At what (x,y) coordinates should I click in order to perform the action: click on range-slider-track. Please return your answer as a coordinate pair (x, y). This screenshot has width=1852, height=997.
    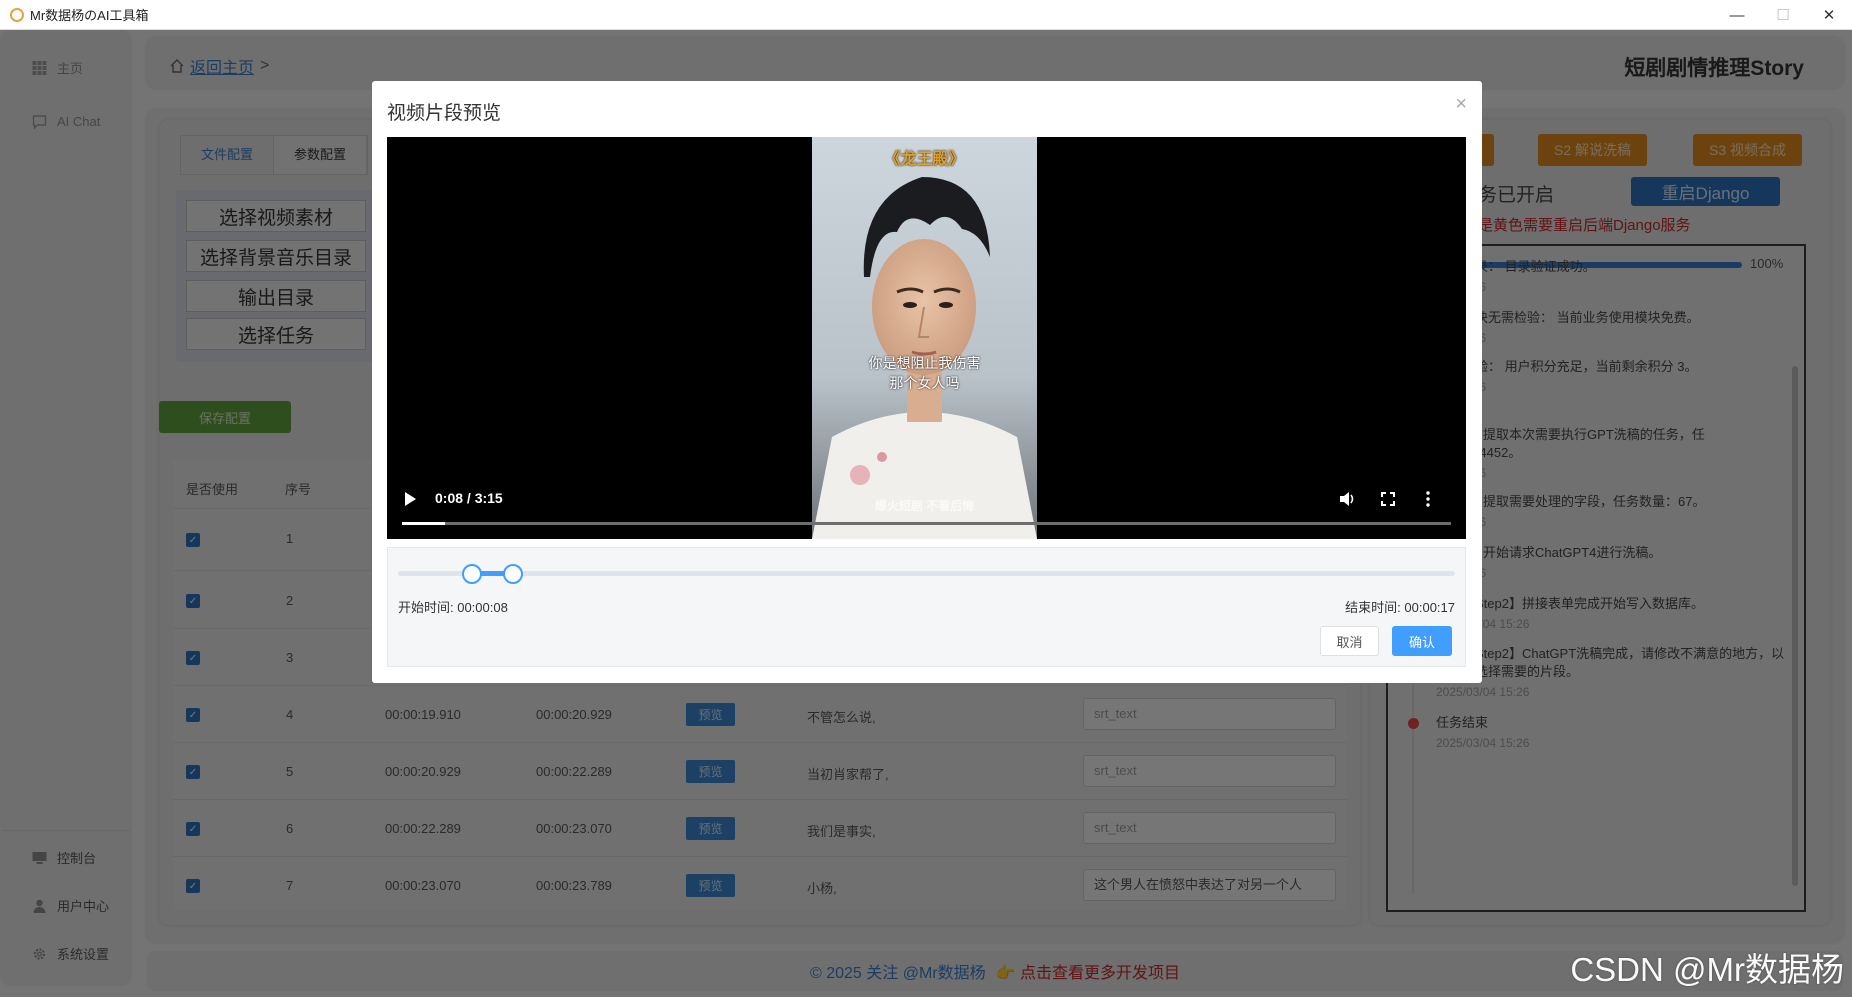
    Looking at the image, I should click on (926, 574).